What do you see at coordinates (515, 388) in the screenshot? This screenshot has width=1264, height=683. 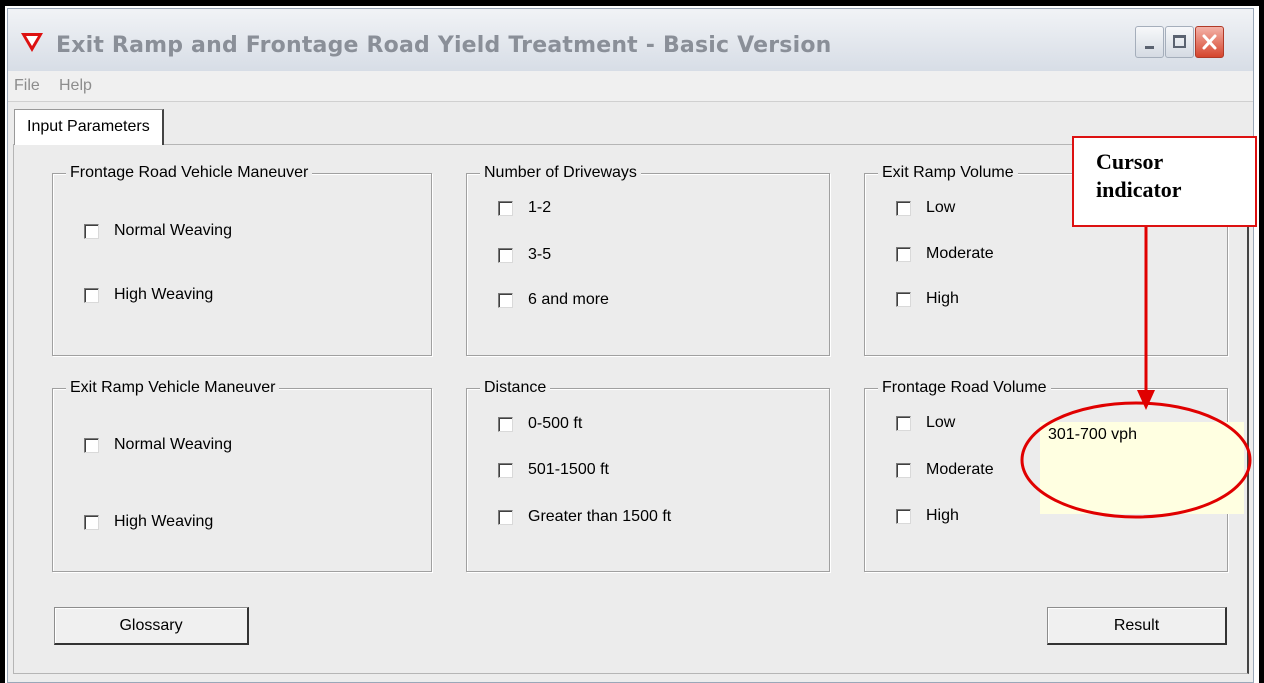 I see `group-title: Distance` at bounding box center [515, 388].